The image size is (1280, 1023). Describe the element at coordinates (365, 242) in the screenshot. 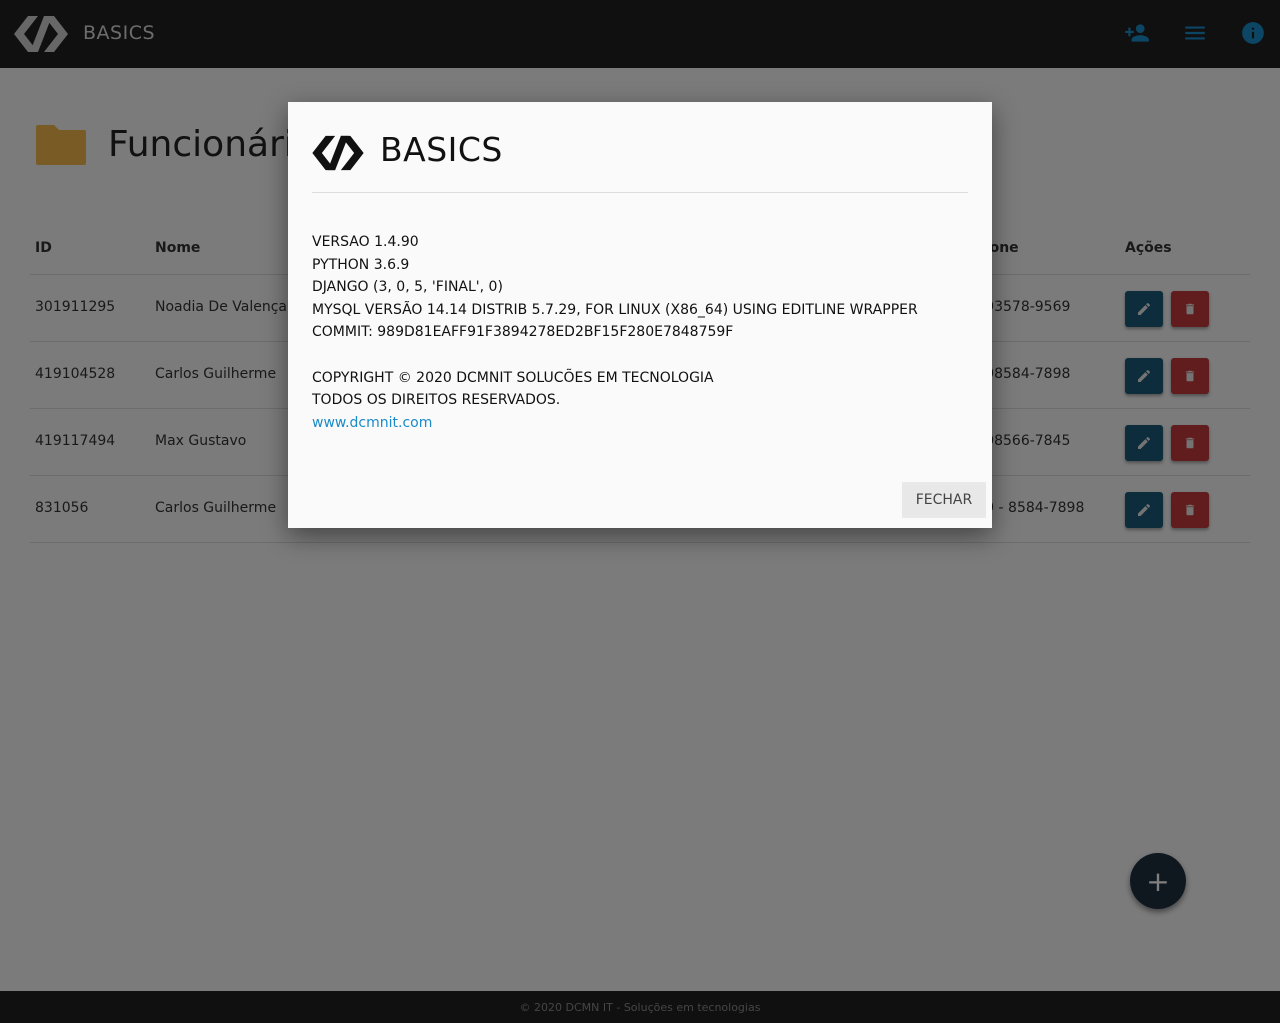

I see `version-line: VERSAO 1.4.90` at that location.